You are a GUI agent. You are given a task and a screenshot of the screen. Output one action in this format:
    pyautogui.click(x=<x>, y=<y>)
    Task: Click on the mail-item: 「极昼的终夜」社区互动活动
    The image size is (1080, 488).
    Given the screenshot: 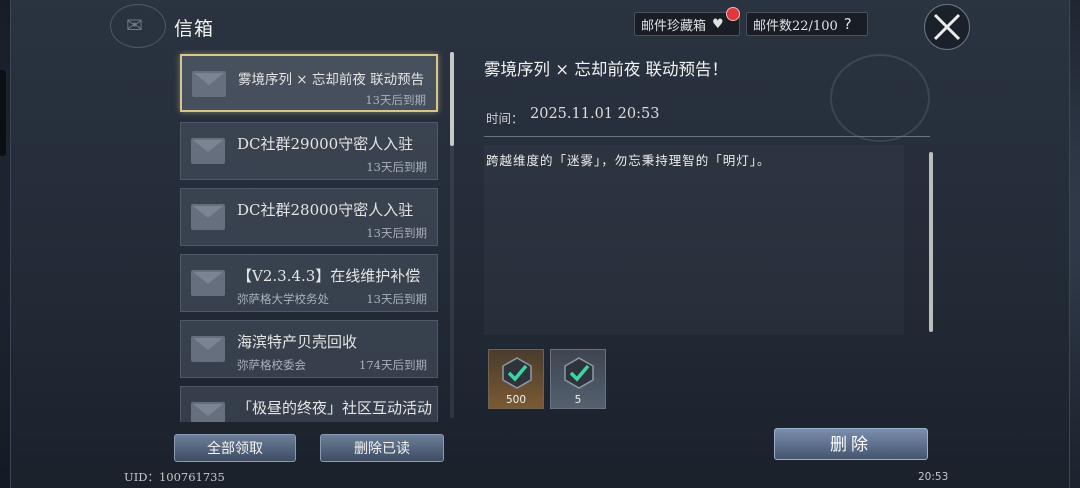 What is the action you would take?
    pyautogui.click(x=309, y=404)
    